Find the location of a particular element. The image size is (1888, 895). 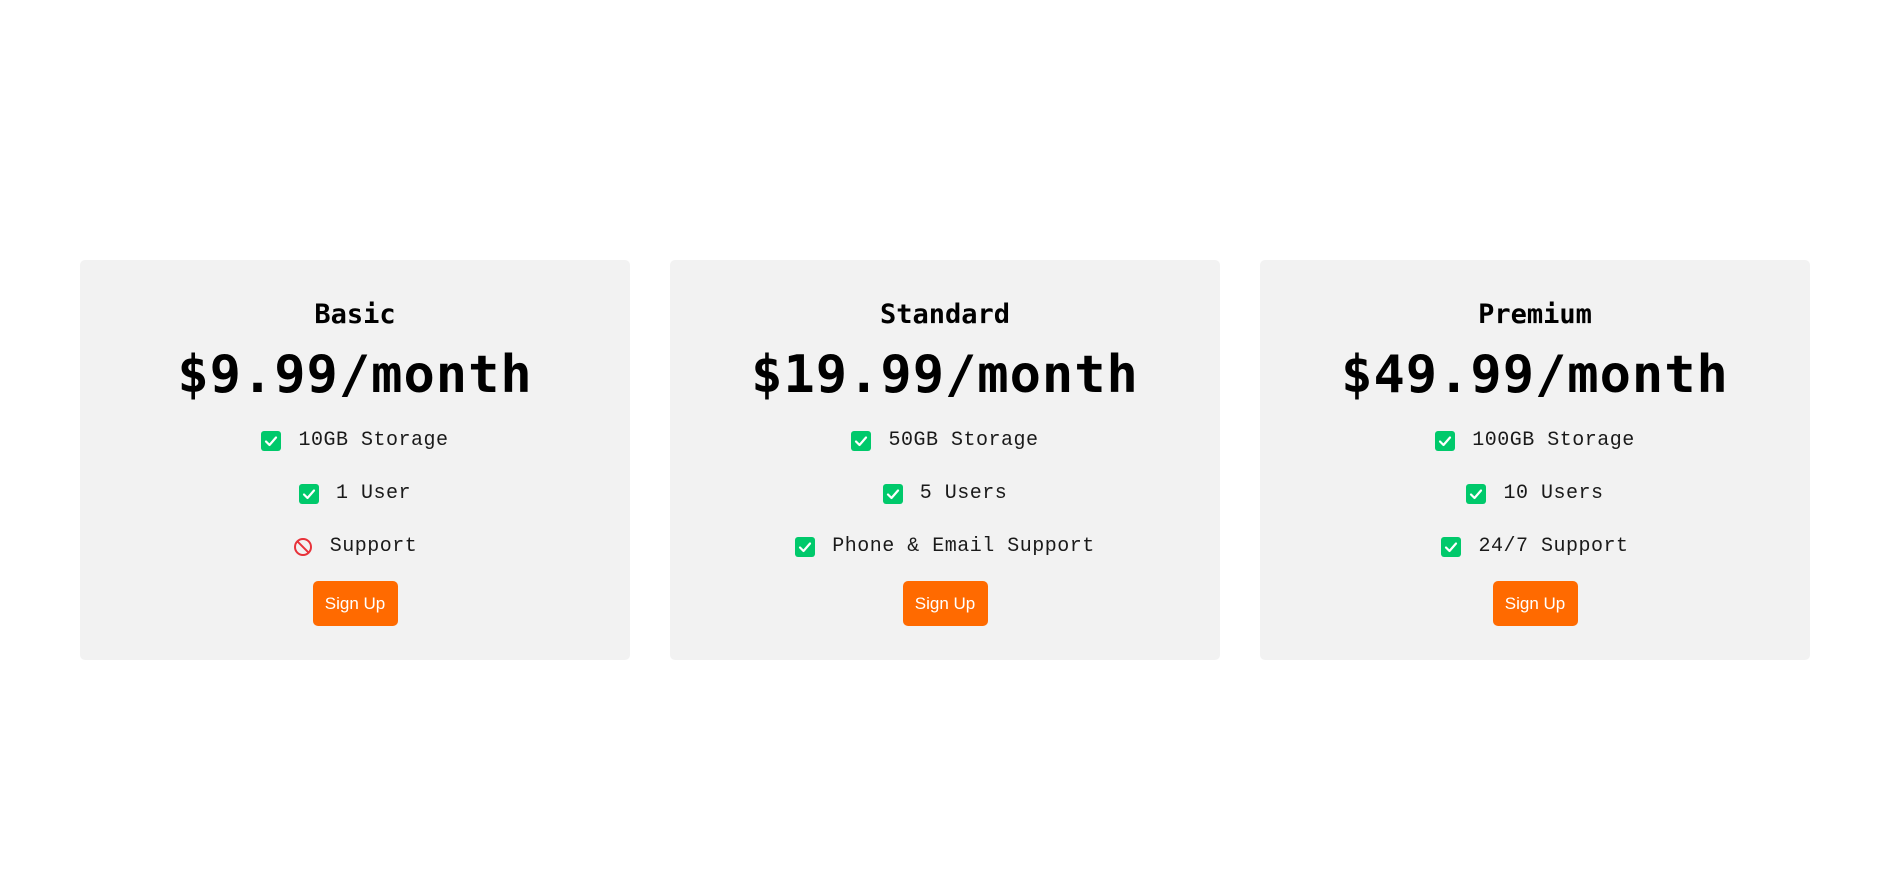

feature-label: 1 User is located at coordinates (373, 493).